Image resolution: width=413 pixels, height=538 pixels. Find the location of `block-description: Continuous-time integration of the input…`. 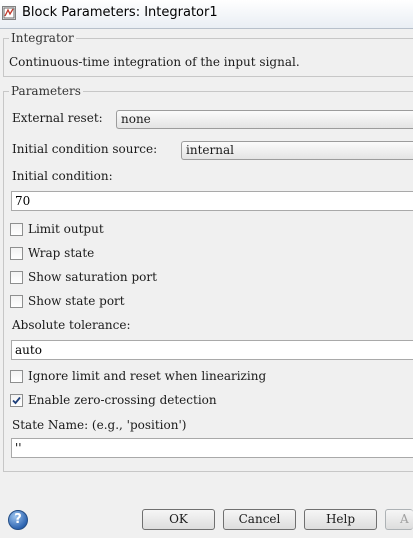

block-description: Continuous-time integration of the input… is located at coordinates (154, 62).